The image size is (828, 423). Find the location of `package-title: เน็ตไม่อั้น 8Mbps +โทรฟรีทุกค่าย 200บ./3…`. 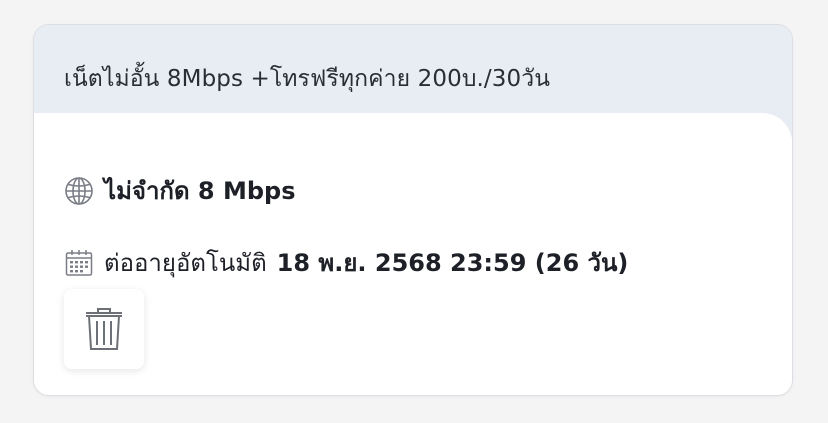

package-title: เน็ตไม่อั้น 8Mbps +โทรฟรีทุกค่าย 200บ./3… is located at coordinates (307, 79).